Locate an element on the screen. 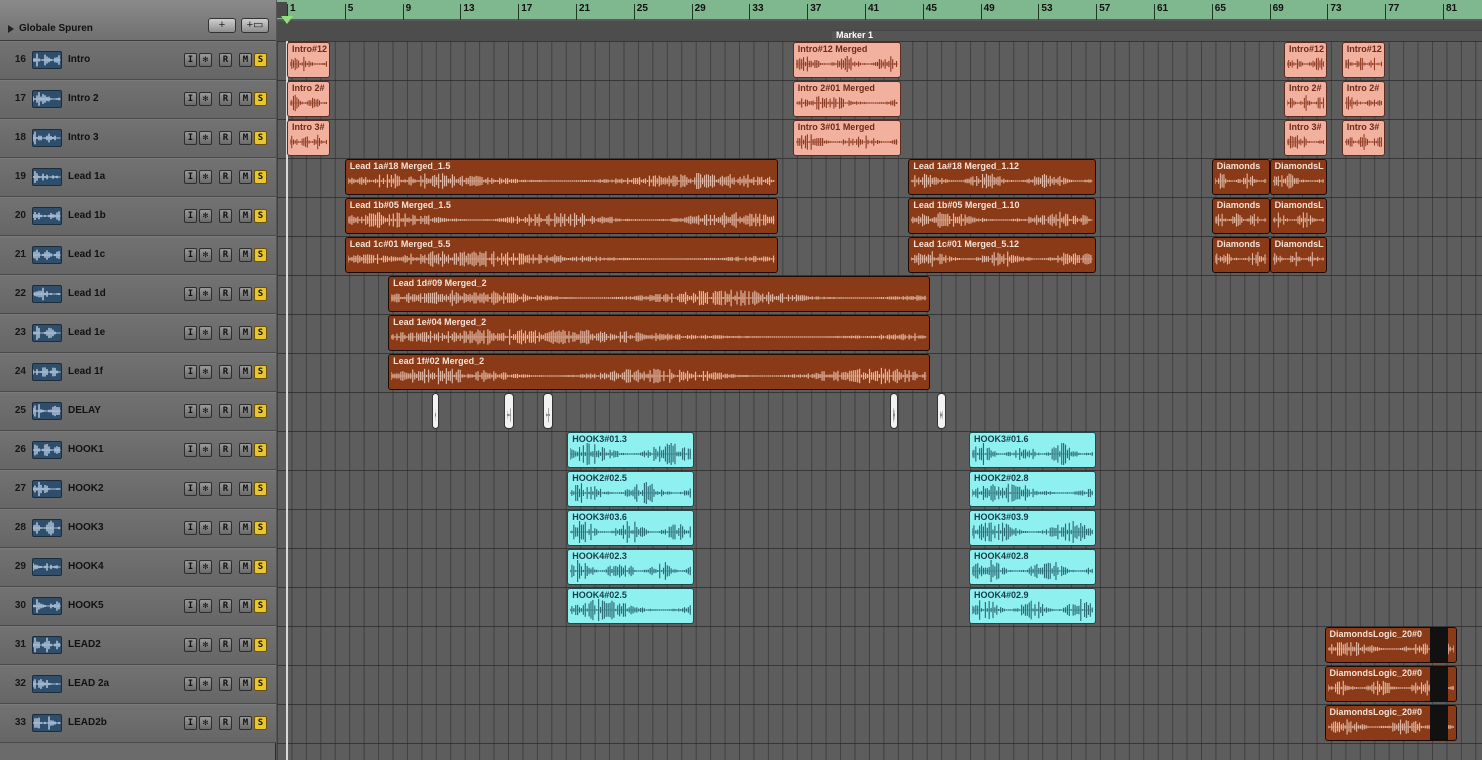  audio-region: HOOK3#03.9 is located at coordinates (1033, 528).